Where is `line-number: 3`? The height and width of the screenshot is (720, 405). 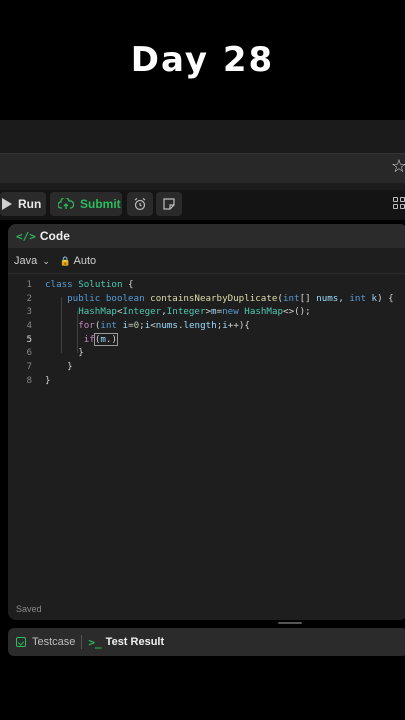
line-number: 3 is located at coordinates (29, 312).